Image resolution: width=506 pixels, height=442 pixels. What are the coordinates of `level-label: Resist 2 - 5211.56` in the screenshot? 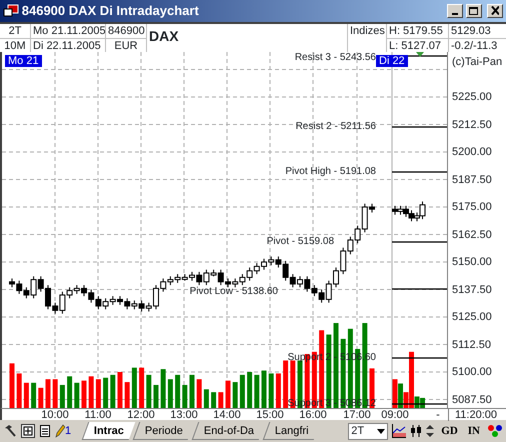 It's located at (335, 127).